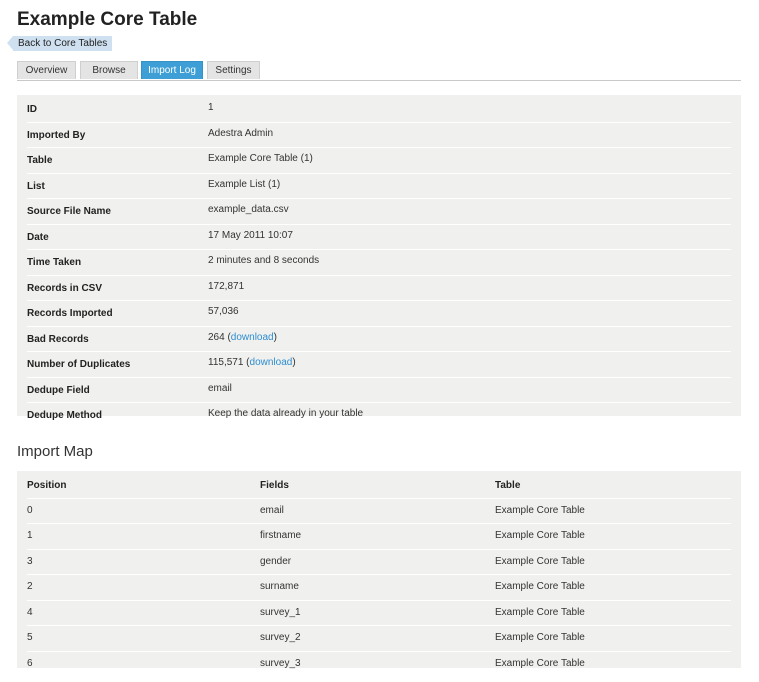  Describe the element at coordinates (280, 612) in the screenshot. I see `field-cell: survey_1` at that location.